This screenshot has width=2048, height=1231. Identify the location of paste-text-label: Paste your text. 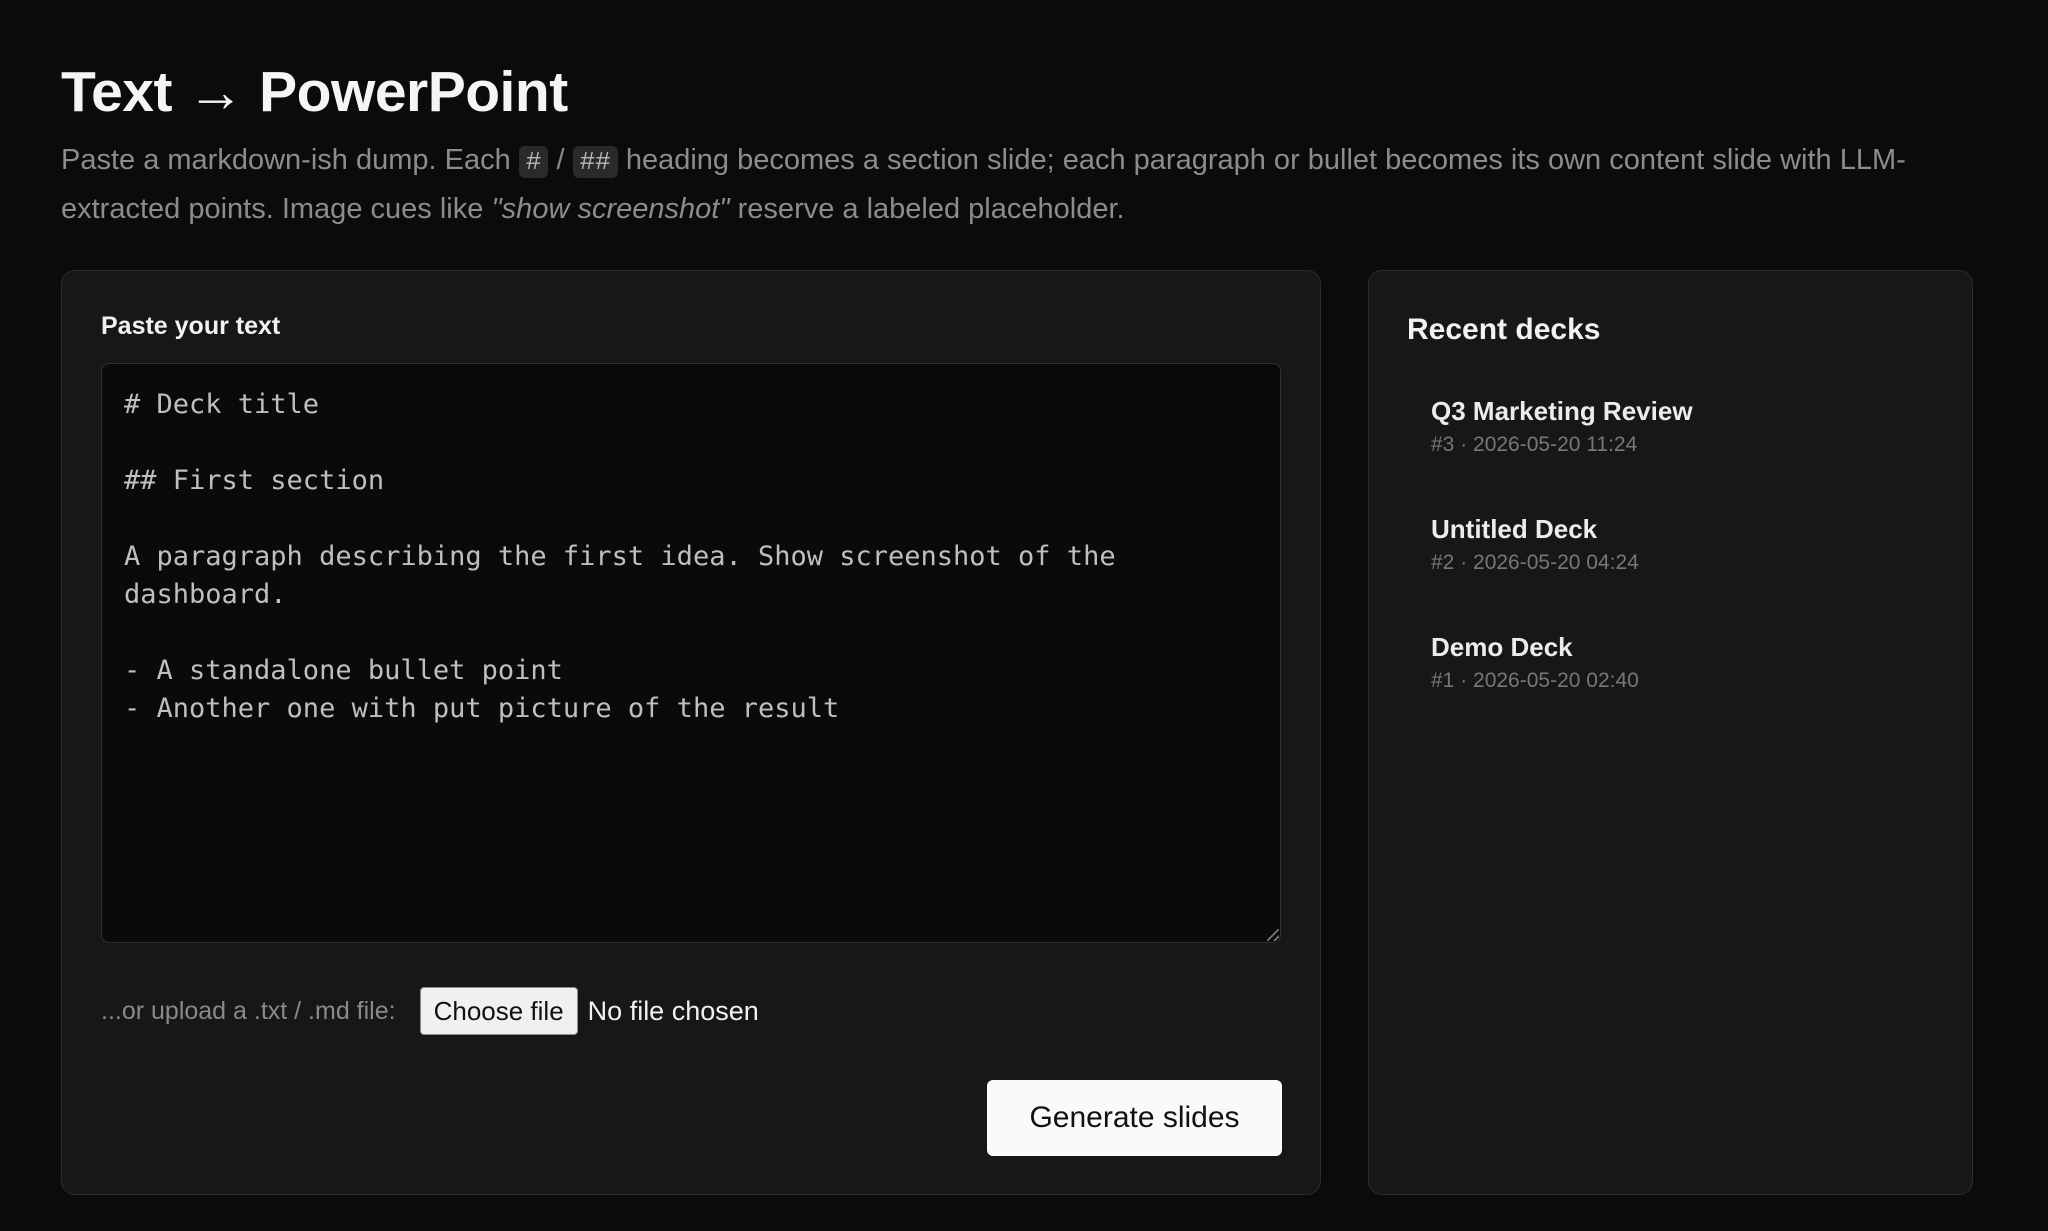
(191, 326).